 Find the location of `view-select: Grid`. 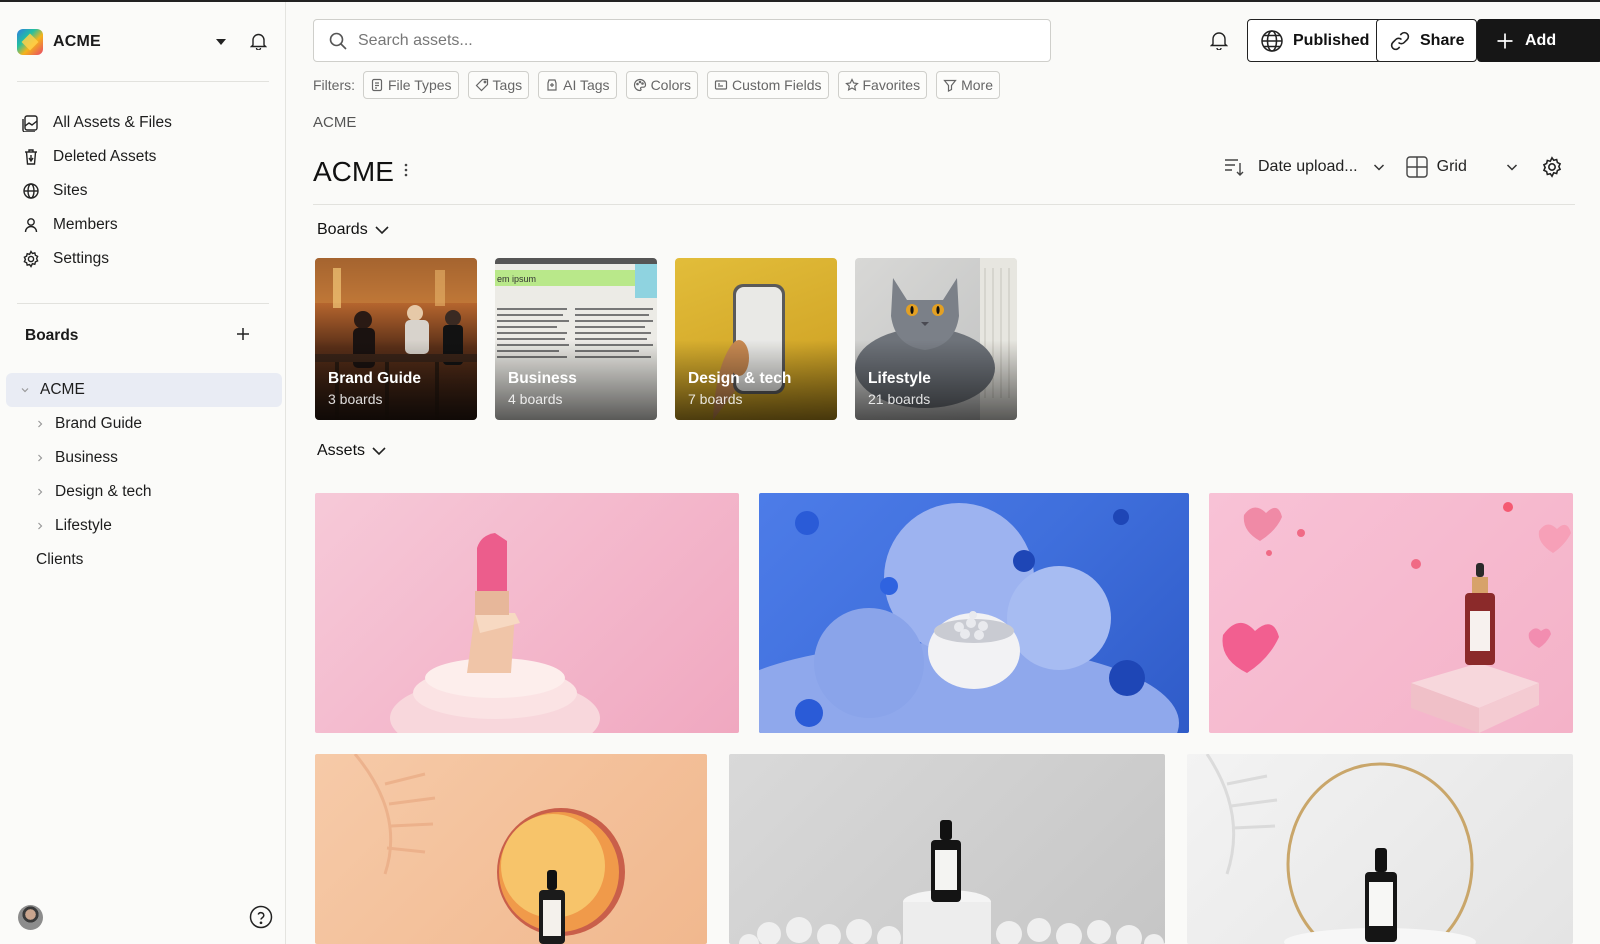

view-select: Grid is located at coordinates (1452, 167).